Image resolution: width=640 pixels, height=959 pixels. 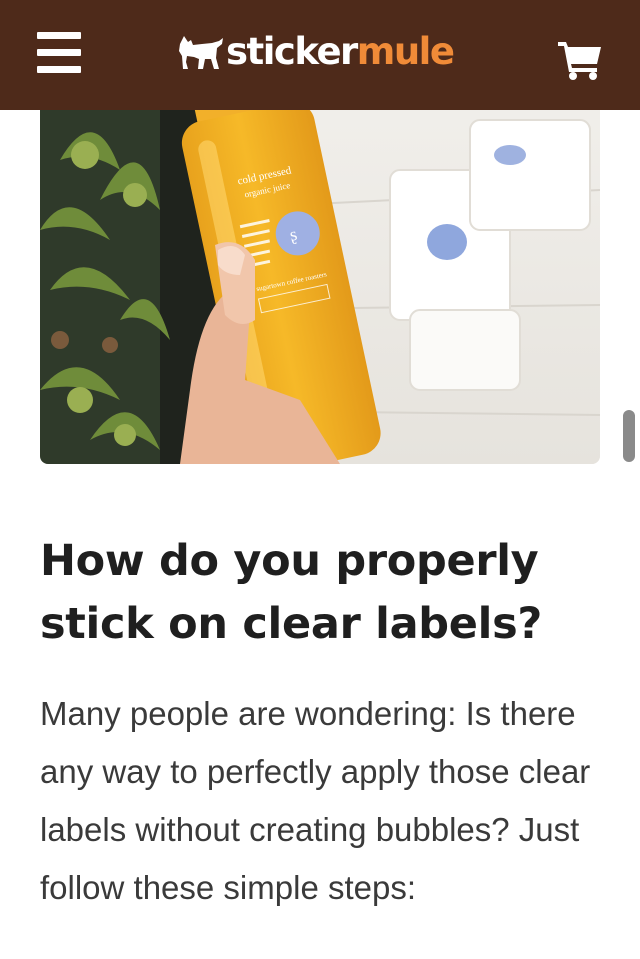 I want to click on shopping-cart-icon, so click(x=580, y=59).